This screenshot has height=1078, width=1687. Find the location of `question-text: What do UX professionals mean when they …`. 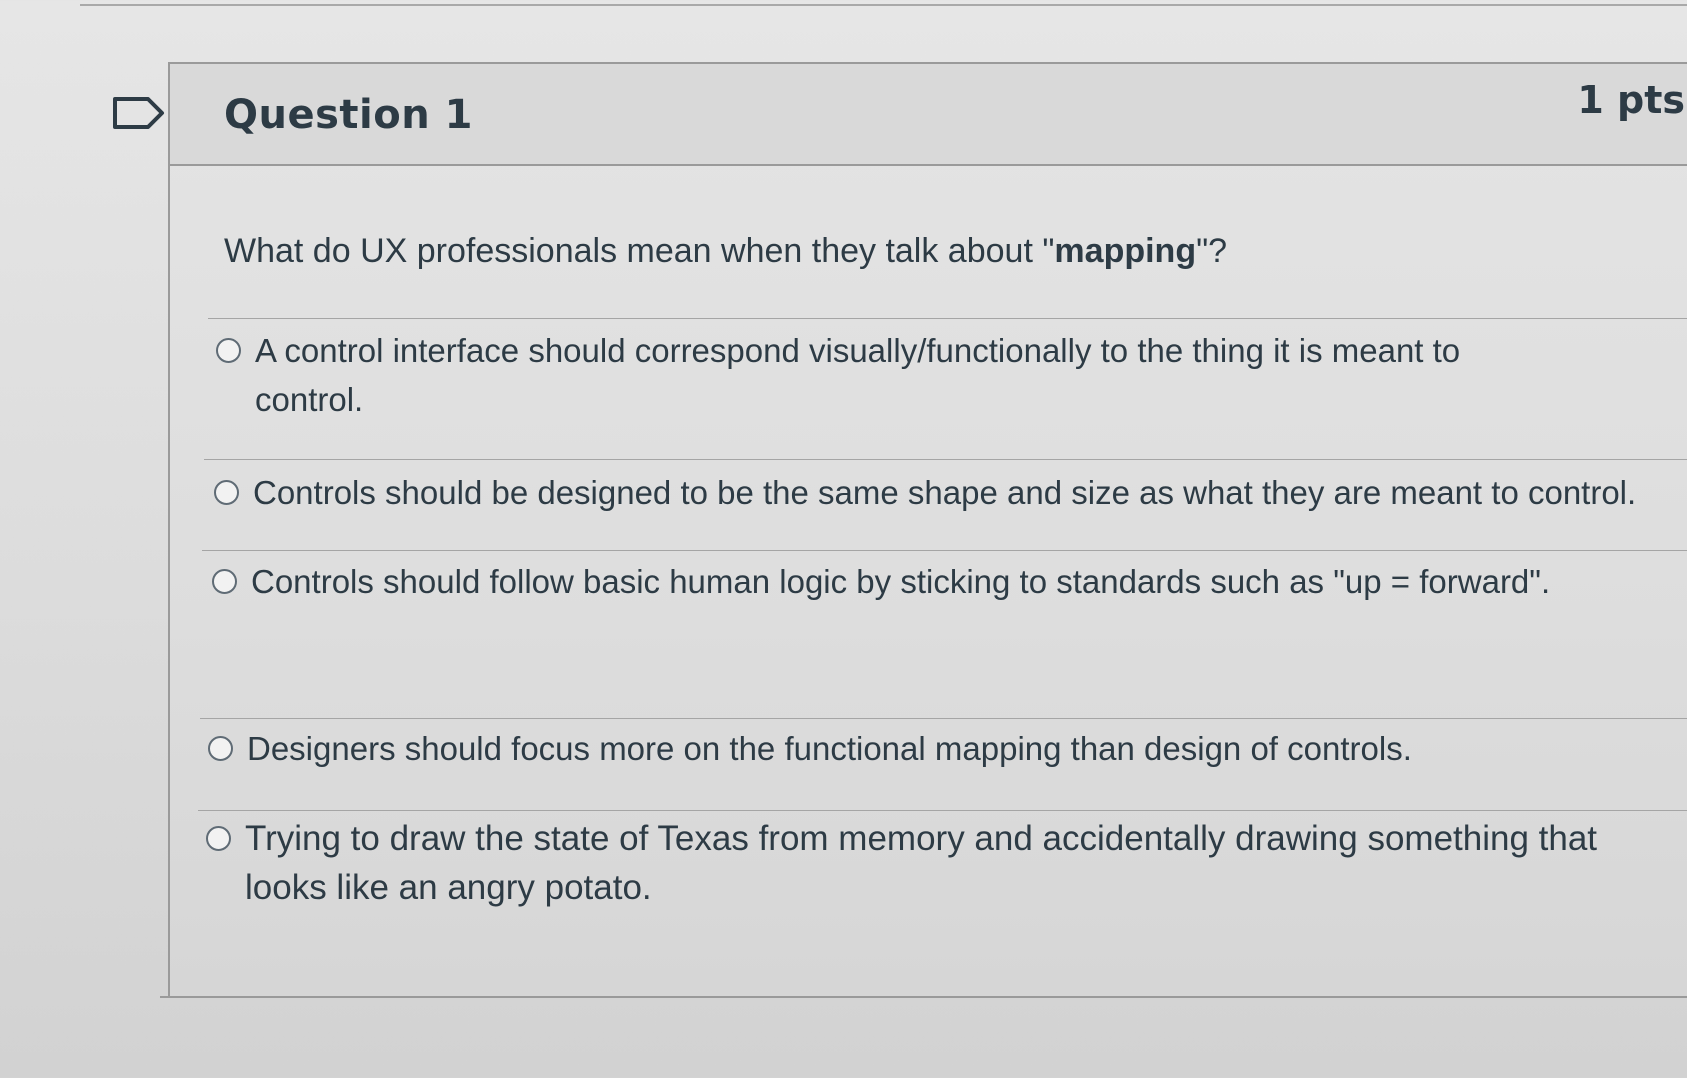

question-text: What do UX professionals mean when they … is located at coordinates (725, 251).